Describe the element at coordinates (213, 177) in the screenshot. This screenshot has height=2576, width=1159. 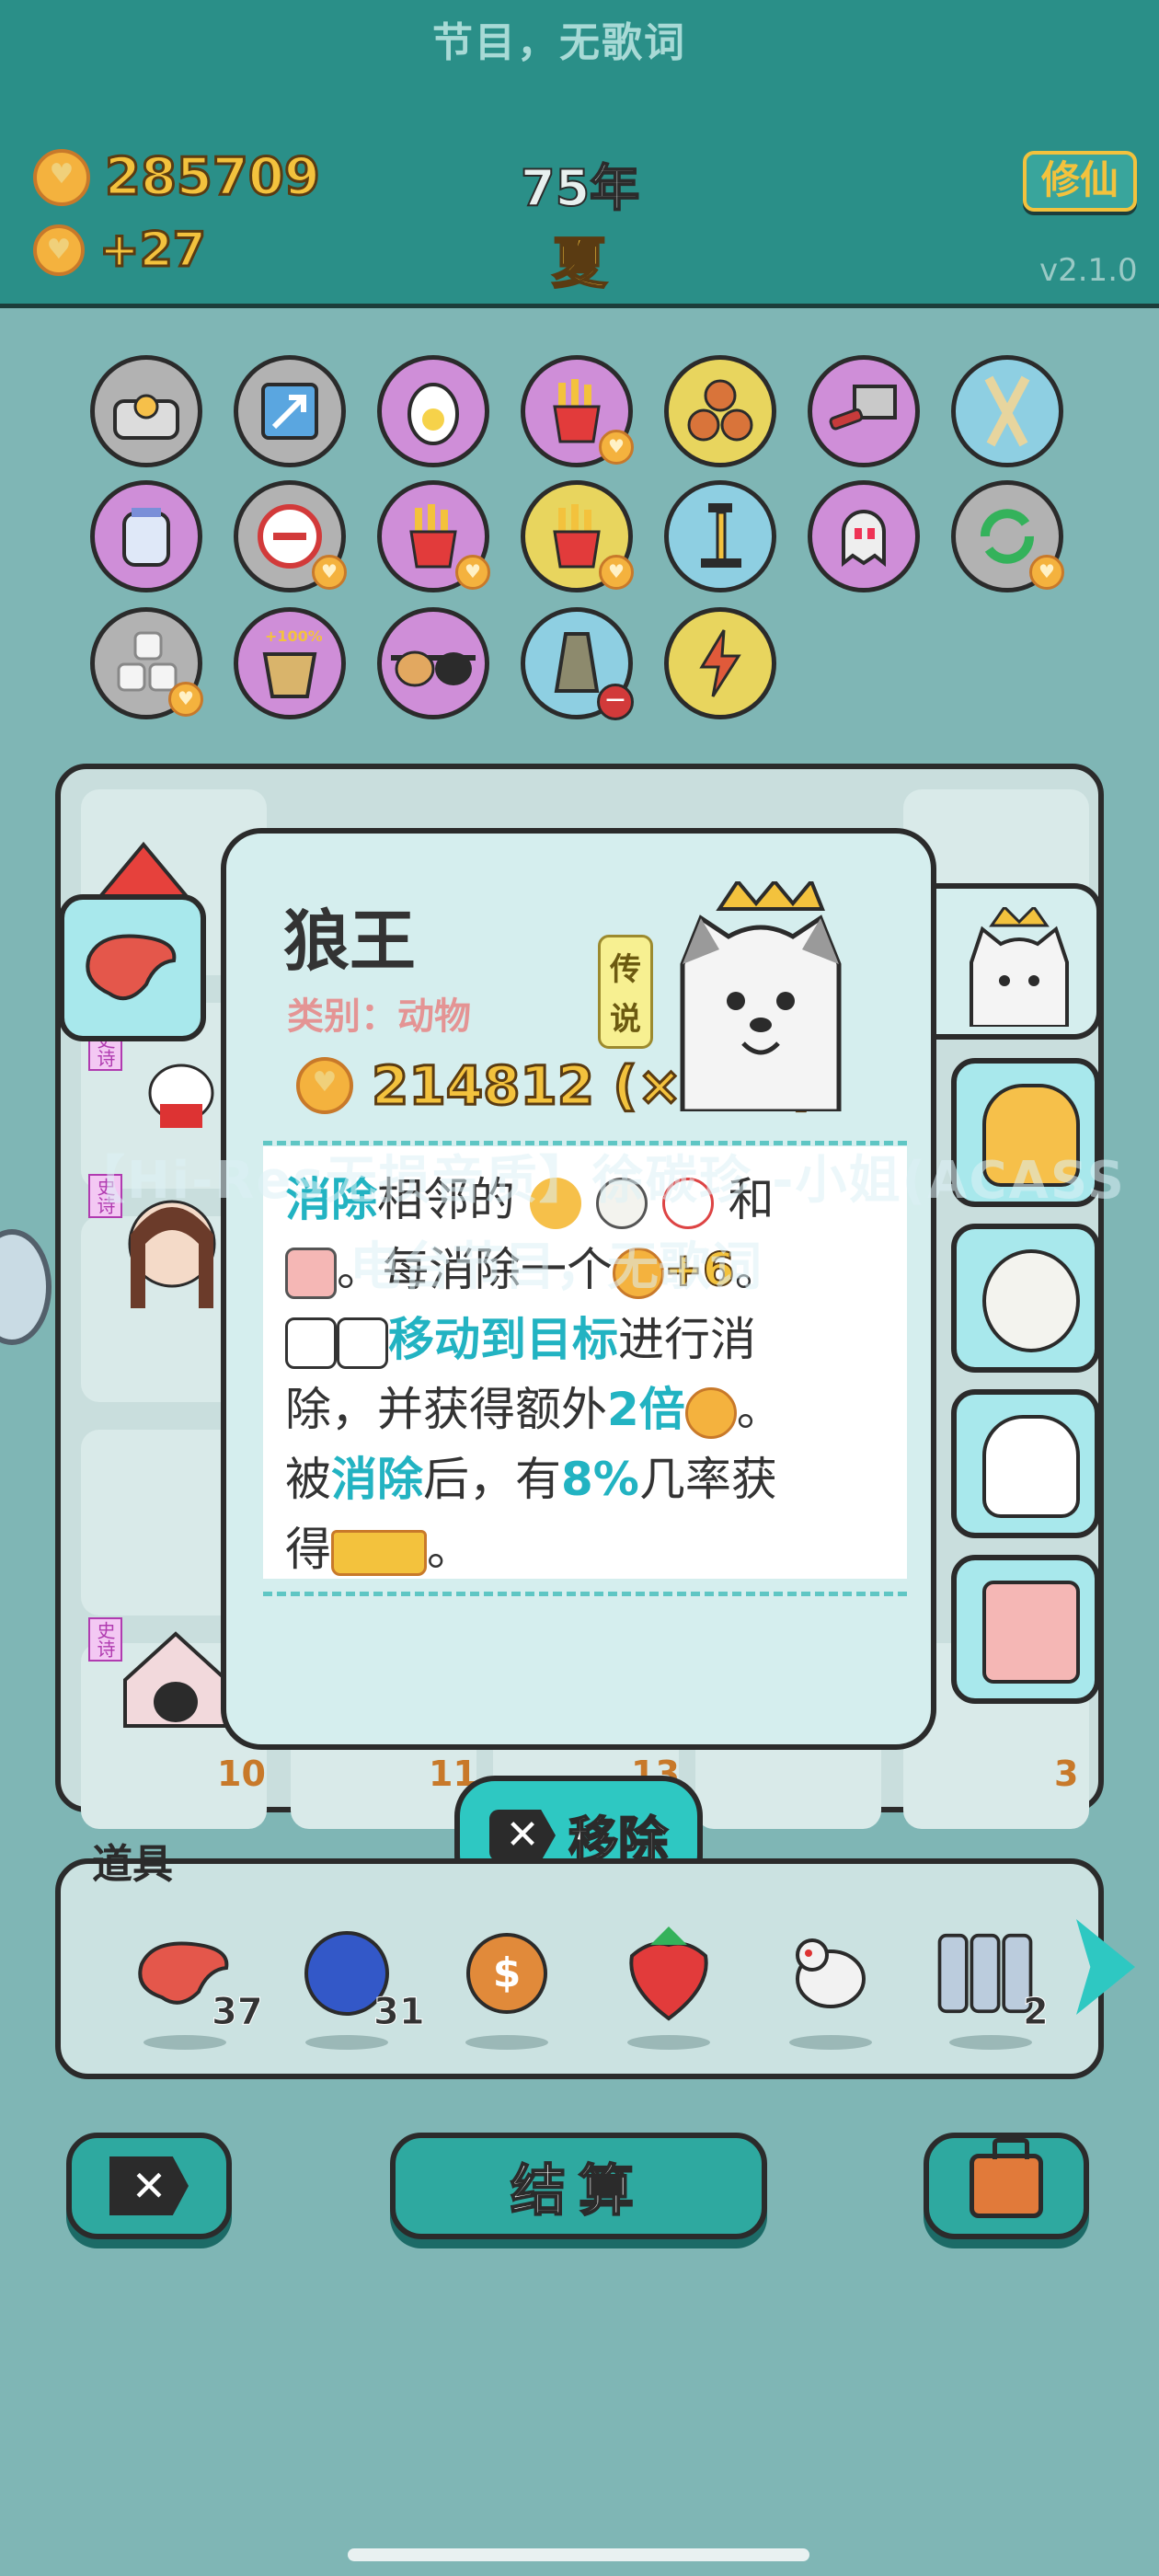
I see `coin-total-value: 285709` at that location.